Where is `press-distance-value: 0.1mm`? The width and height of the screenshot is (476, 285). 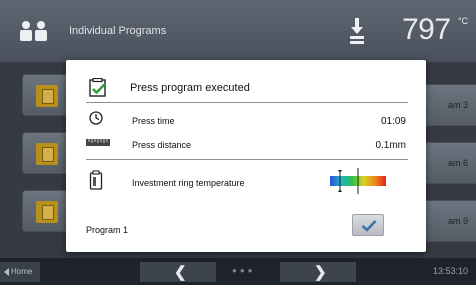 press-distance-value: 0.1mm is located at coordinates (390, 145).